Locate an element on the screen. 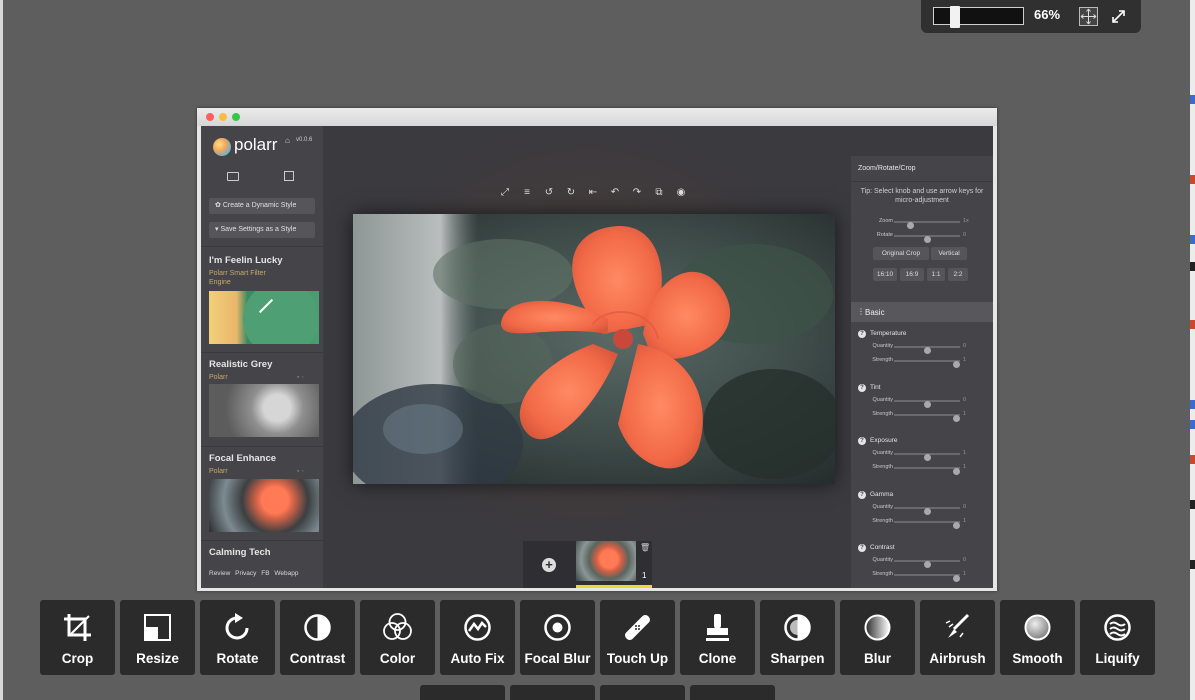 Image resolution: width=1195 pixels, height=700 pixels. sharpen-tool-button: Sharpen is located at coordinates (797, 637).